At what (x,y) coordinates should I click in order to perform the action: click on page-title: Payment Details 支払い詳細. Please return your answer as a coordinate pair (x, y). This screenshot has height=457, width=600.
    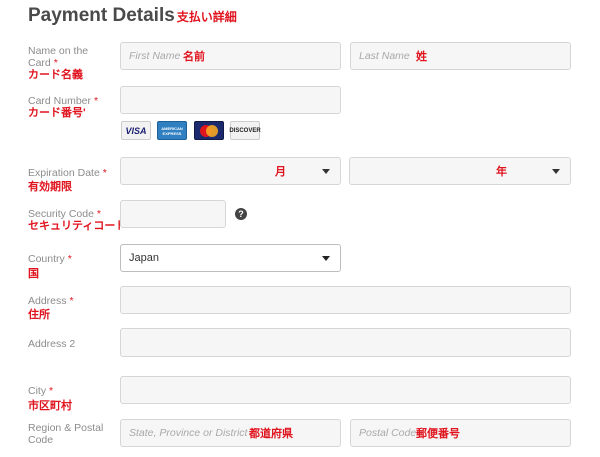
    Looking at the image, I should click on (132, 16).